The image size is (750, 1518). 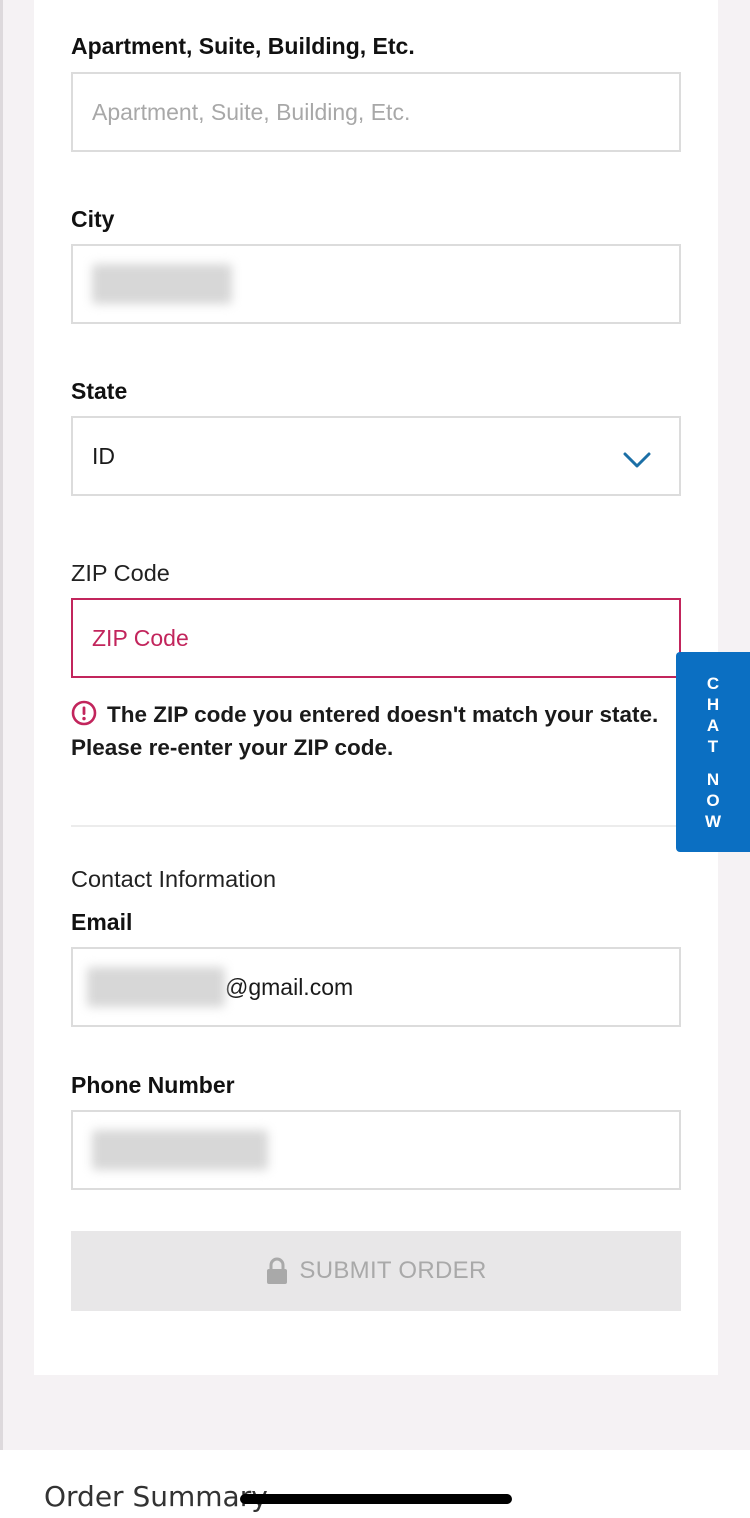 I want to click on zip-label: ZIP Code, so click(x=120, y=573).